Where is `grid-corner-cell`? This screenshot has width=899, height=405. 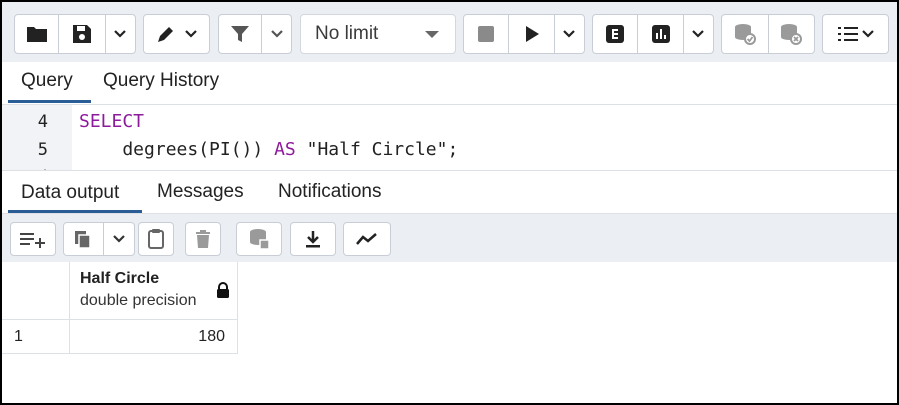 grid-corner-cell is located at coordinates (36, 291).